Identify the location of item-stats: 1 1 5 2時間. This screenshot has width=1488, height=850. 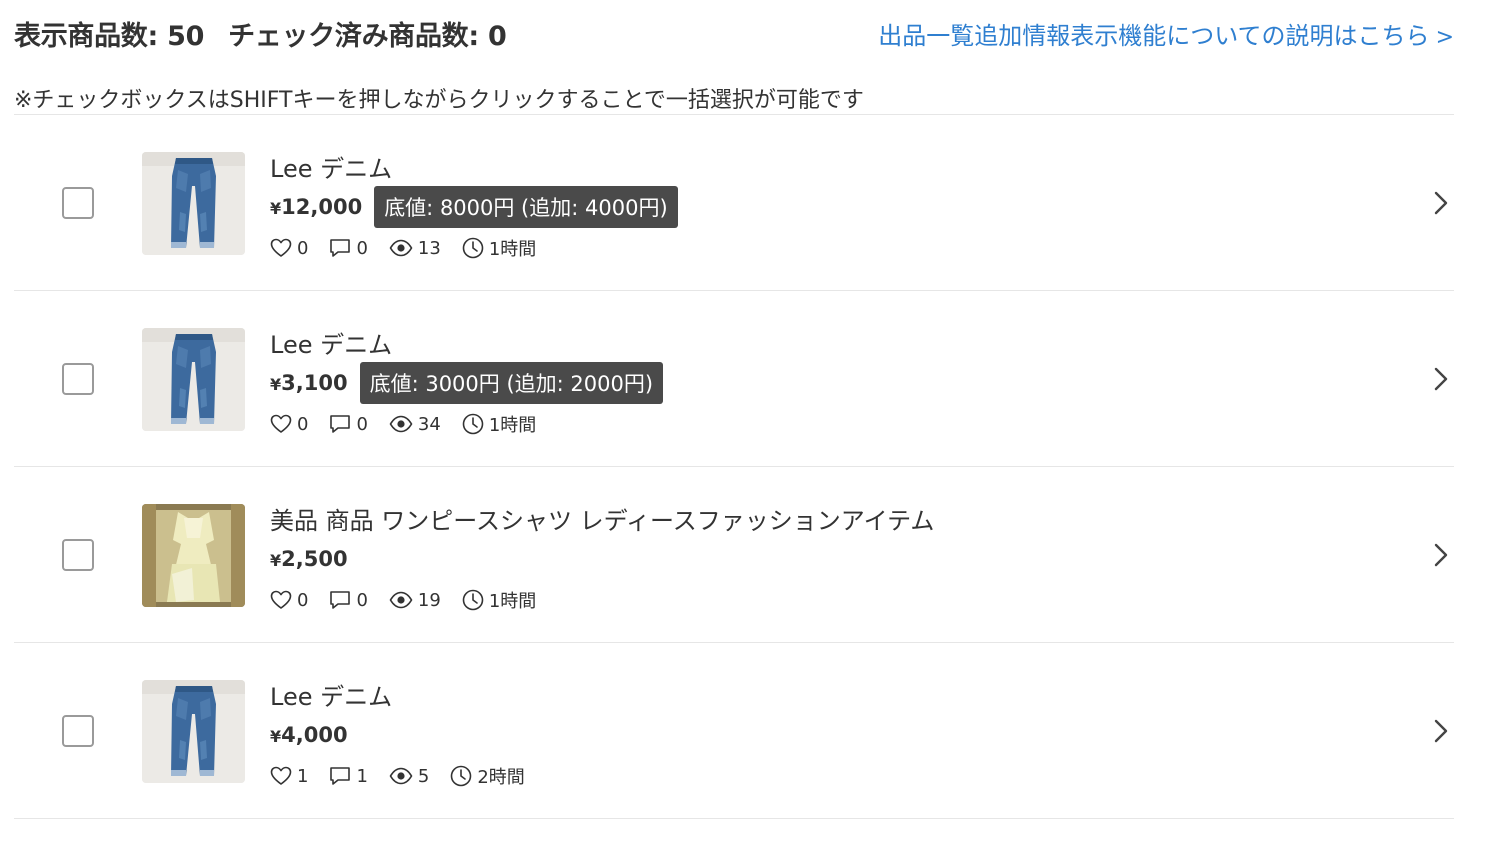
(408, 776).